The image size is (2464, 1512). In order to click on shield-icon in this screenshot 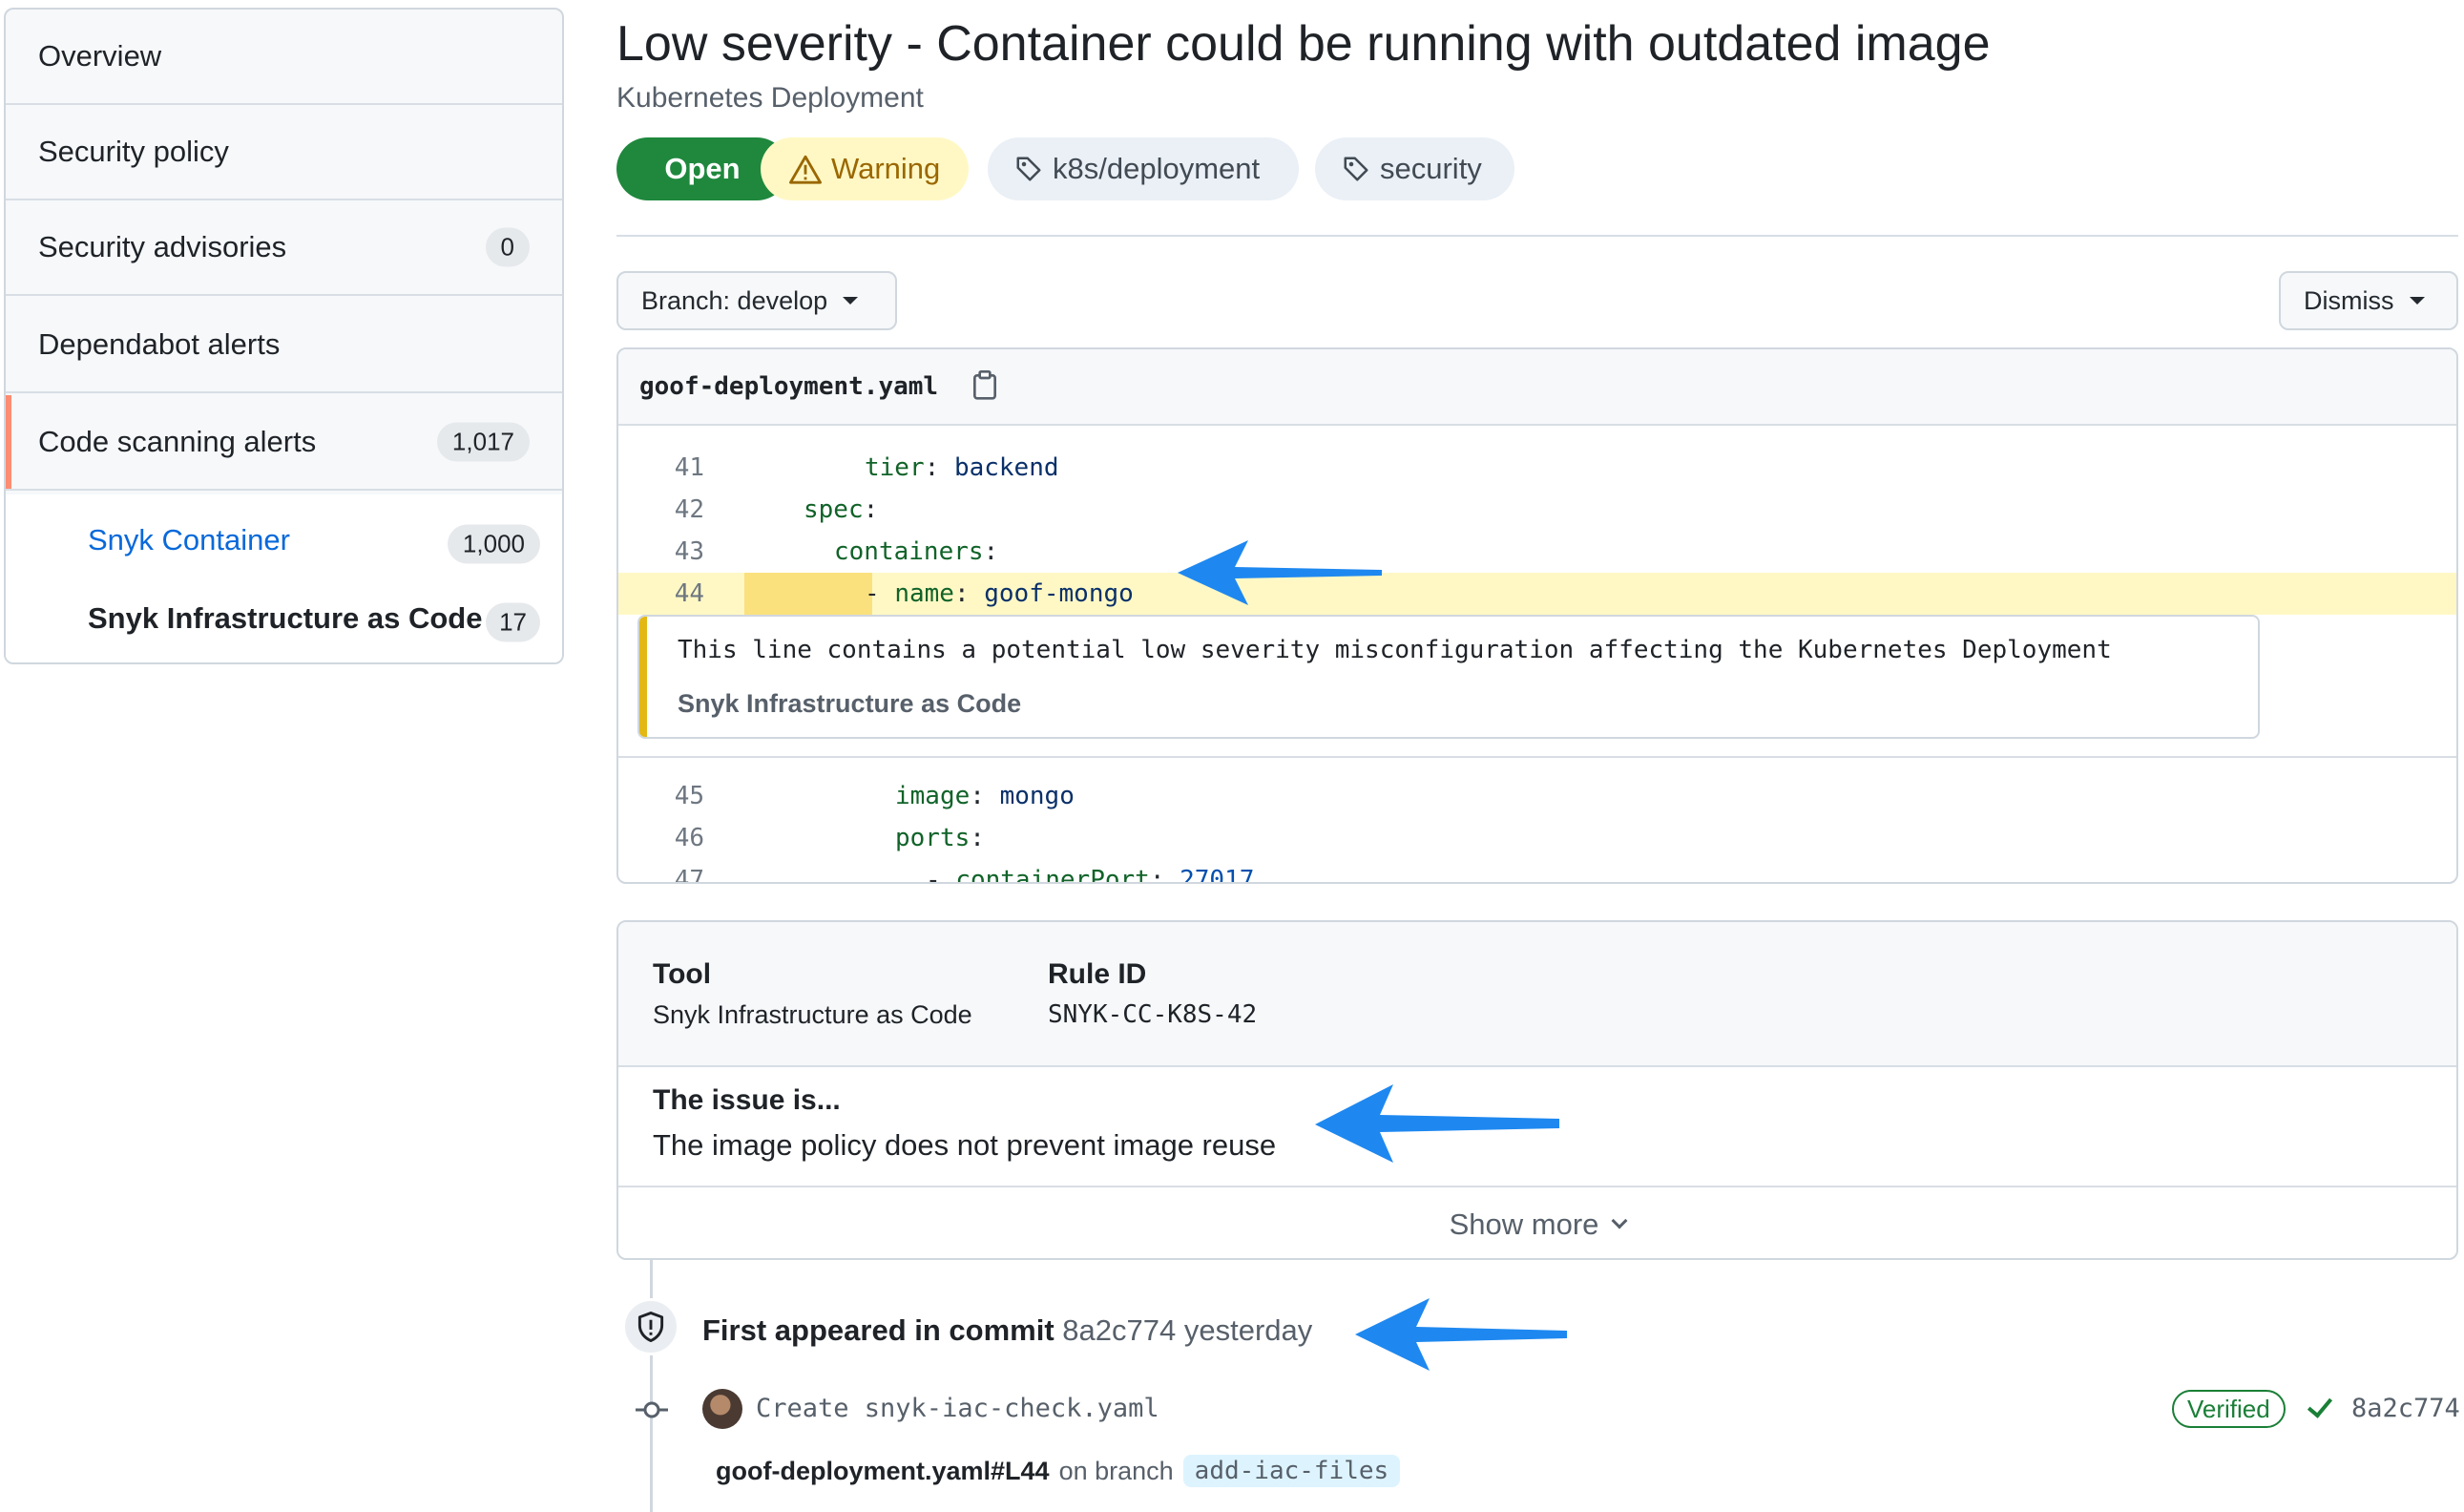, I will do `click(650, 1327)`.